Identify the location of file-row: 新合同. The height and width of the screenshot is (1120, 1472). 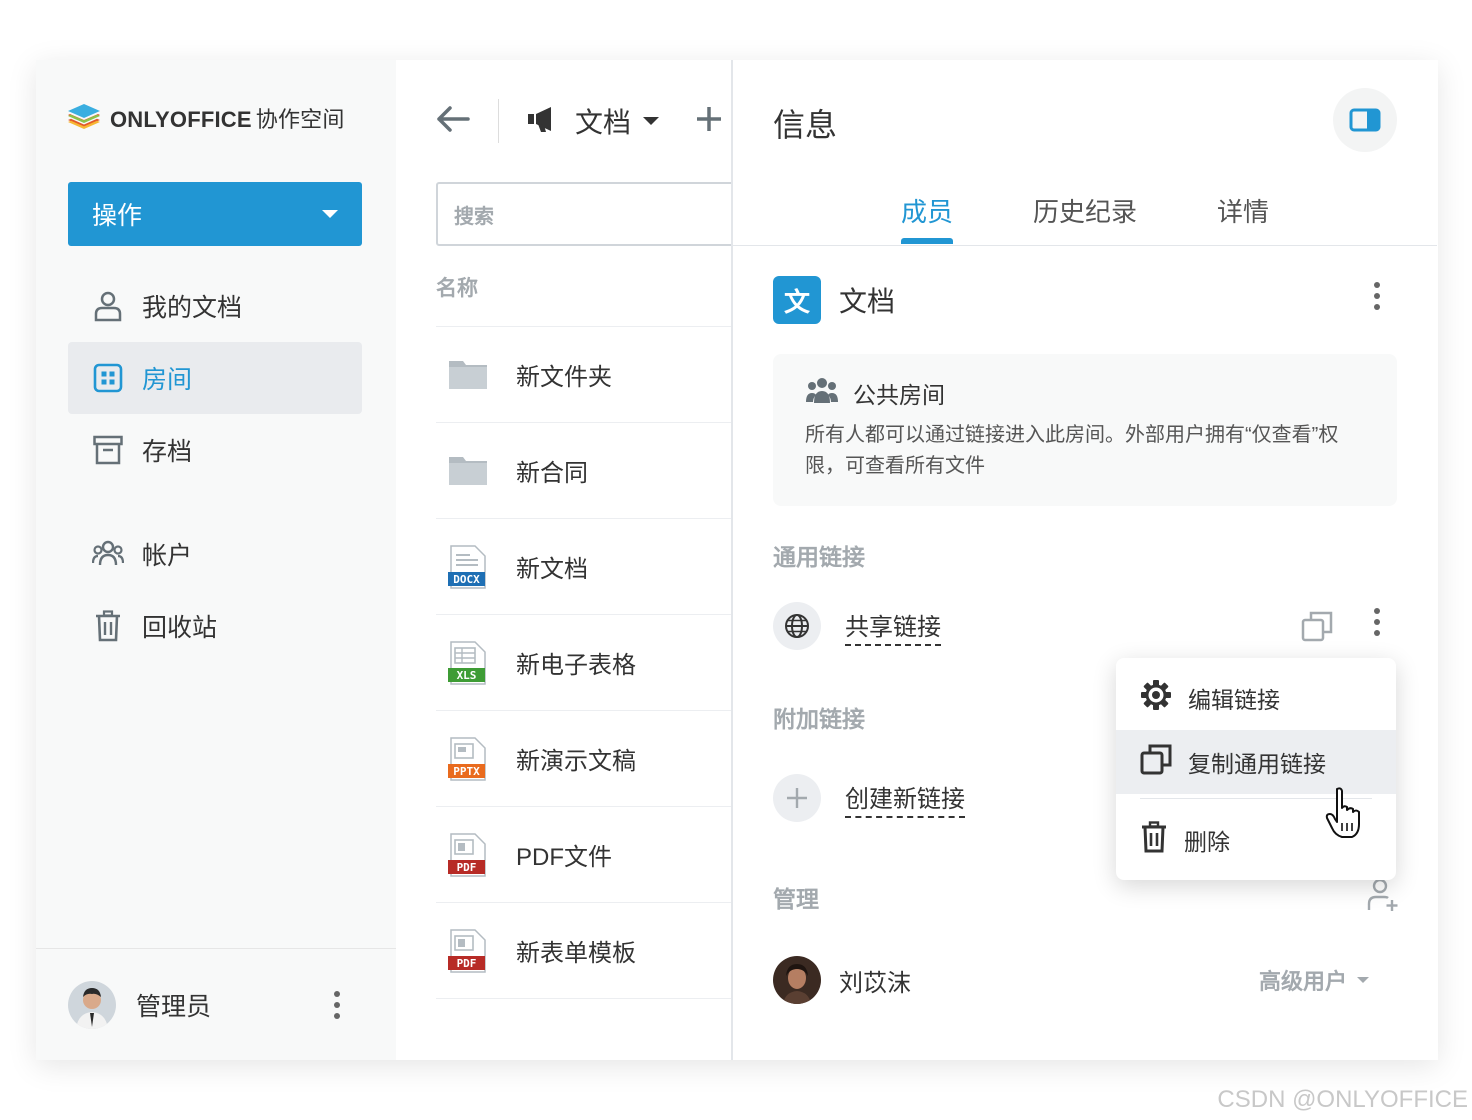
(591, 471).